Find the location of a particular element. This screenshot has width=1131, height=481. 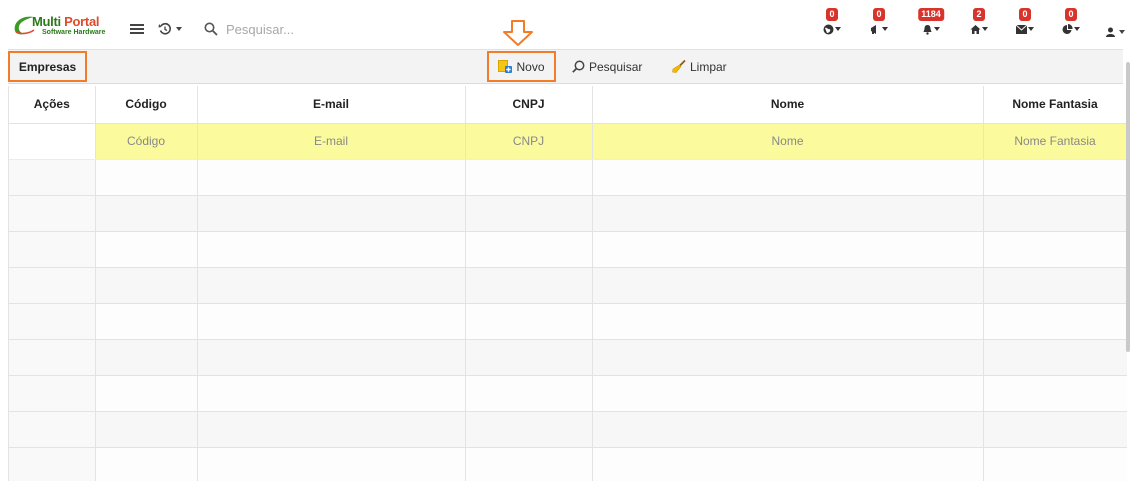

column-header-email: E-mail is located at coordinates (331, 105).